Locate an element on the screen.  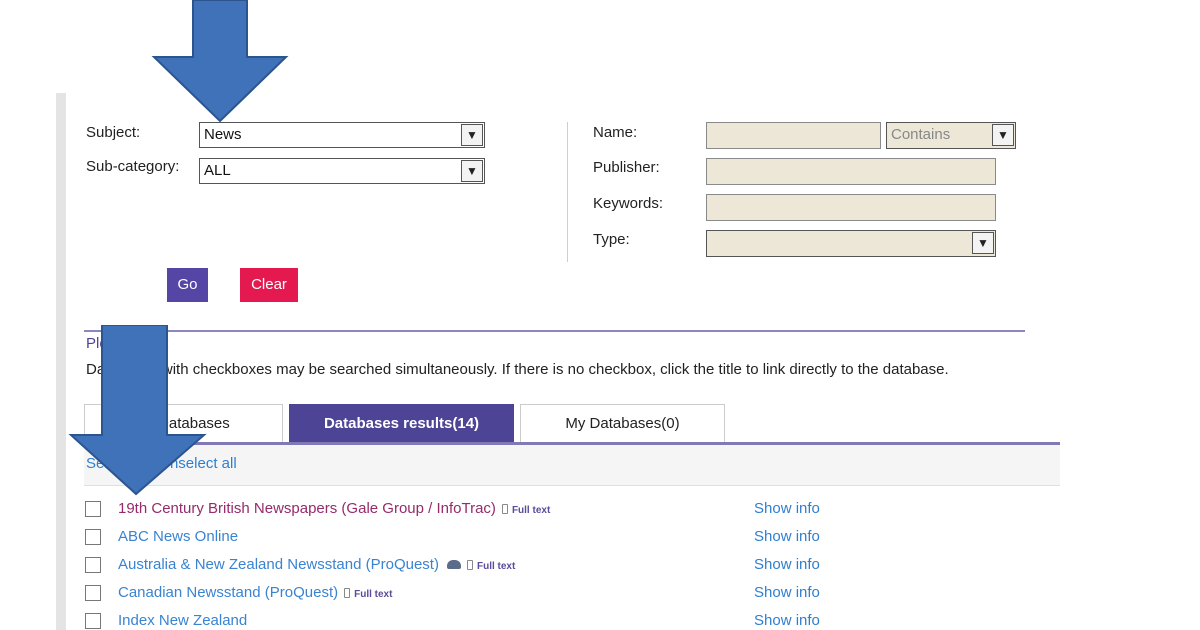
name-match-value: Contains is located at coordinates (921, 134).